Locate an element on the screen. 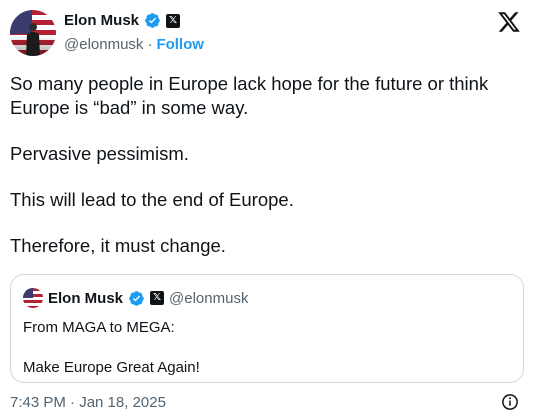  quoted-line: Make Europe Great Again! is located at coordinates (111, 367).